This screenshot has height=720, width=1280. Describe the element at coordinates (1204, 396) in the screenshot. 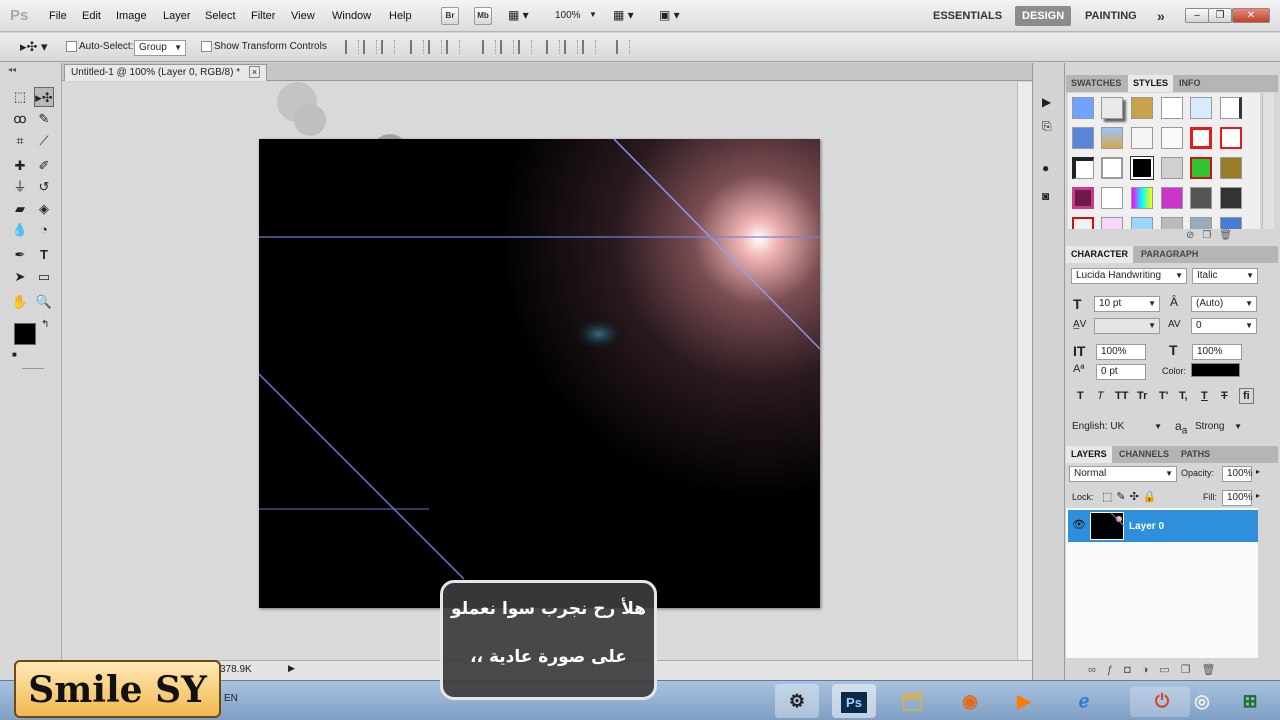

I see `underline-button: T` at that location.